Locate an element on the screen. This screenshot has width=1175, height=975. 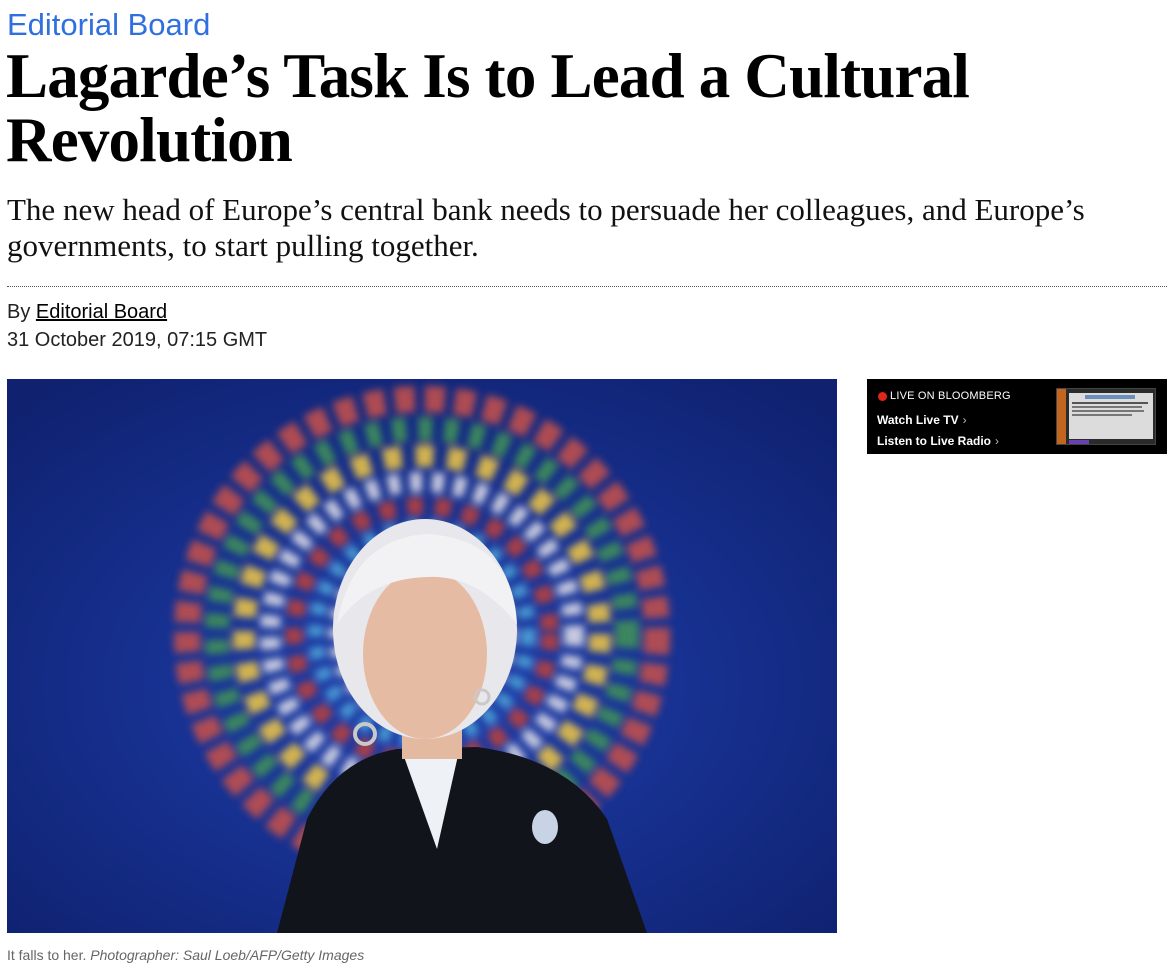
listen-live-radio-link: Listen to Live Radio › is located at coordinates (938, 441).